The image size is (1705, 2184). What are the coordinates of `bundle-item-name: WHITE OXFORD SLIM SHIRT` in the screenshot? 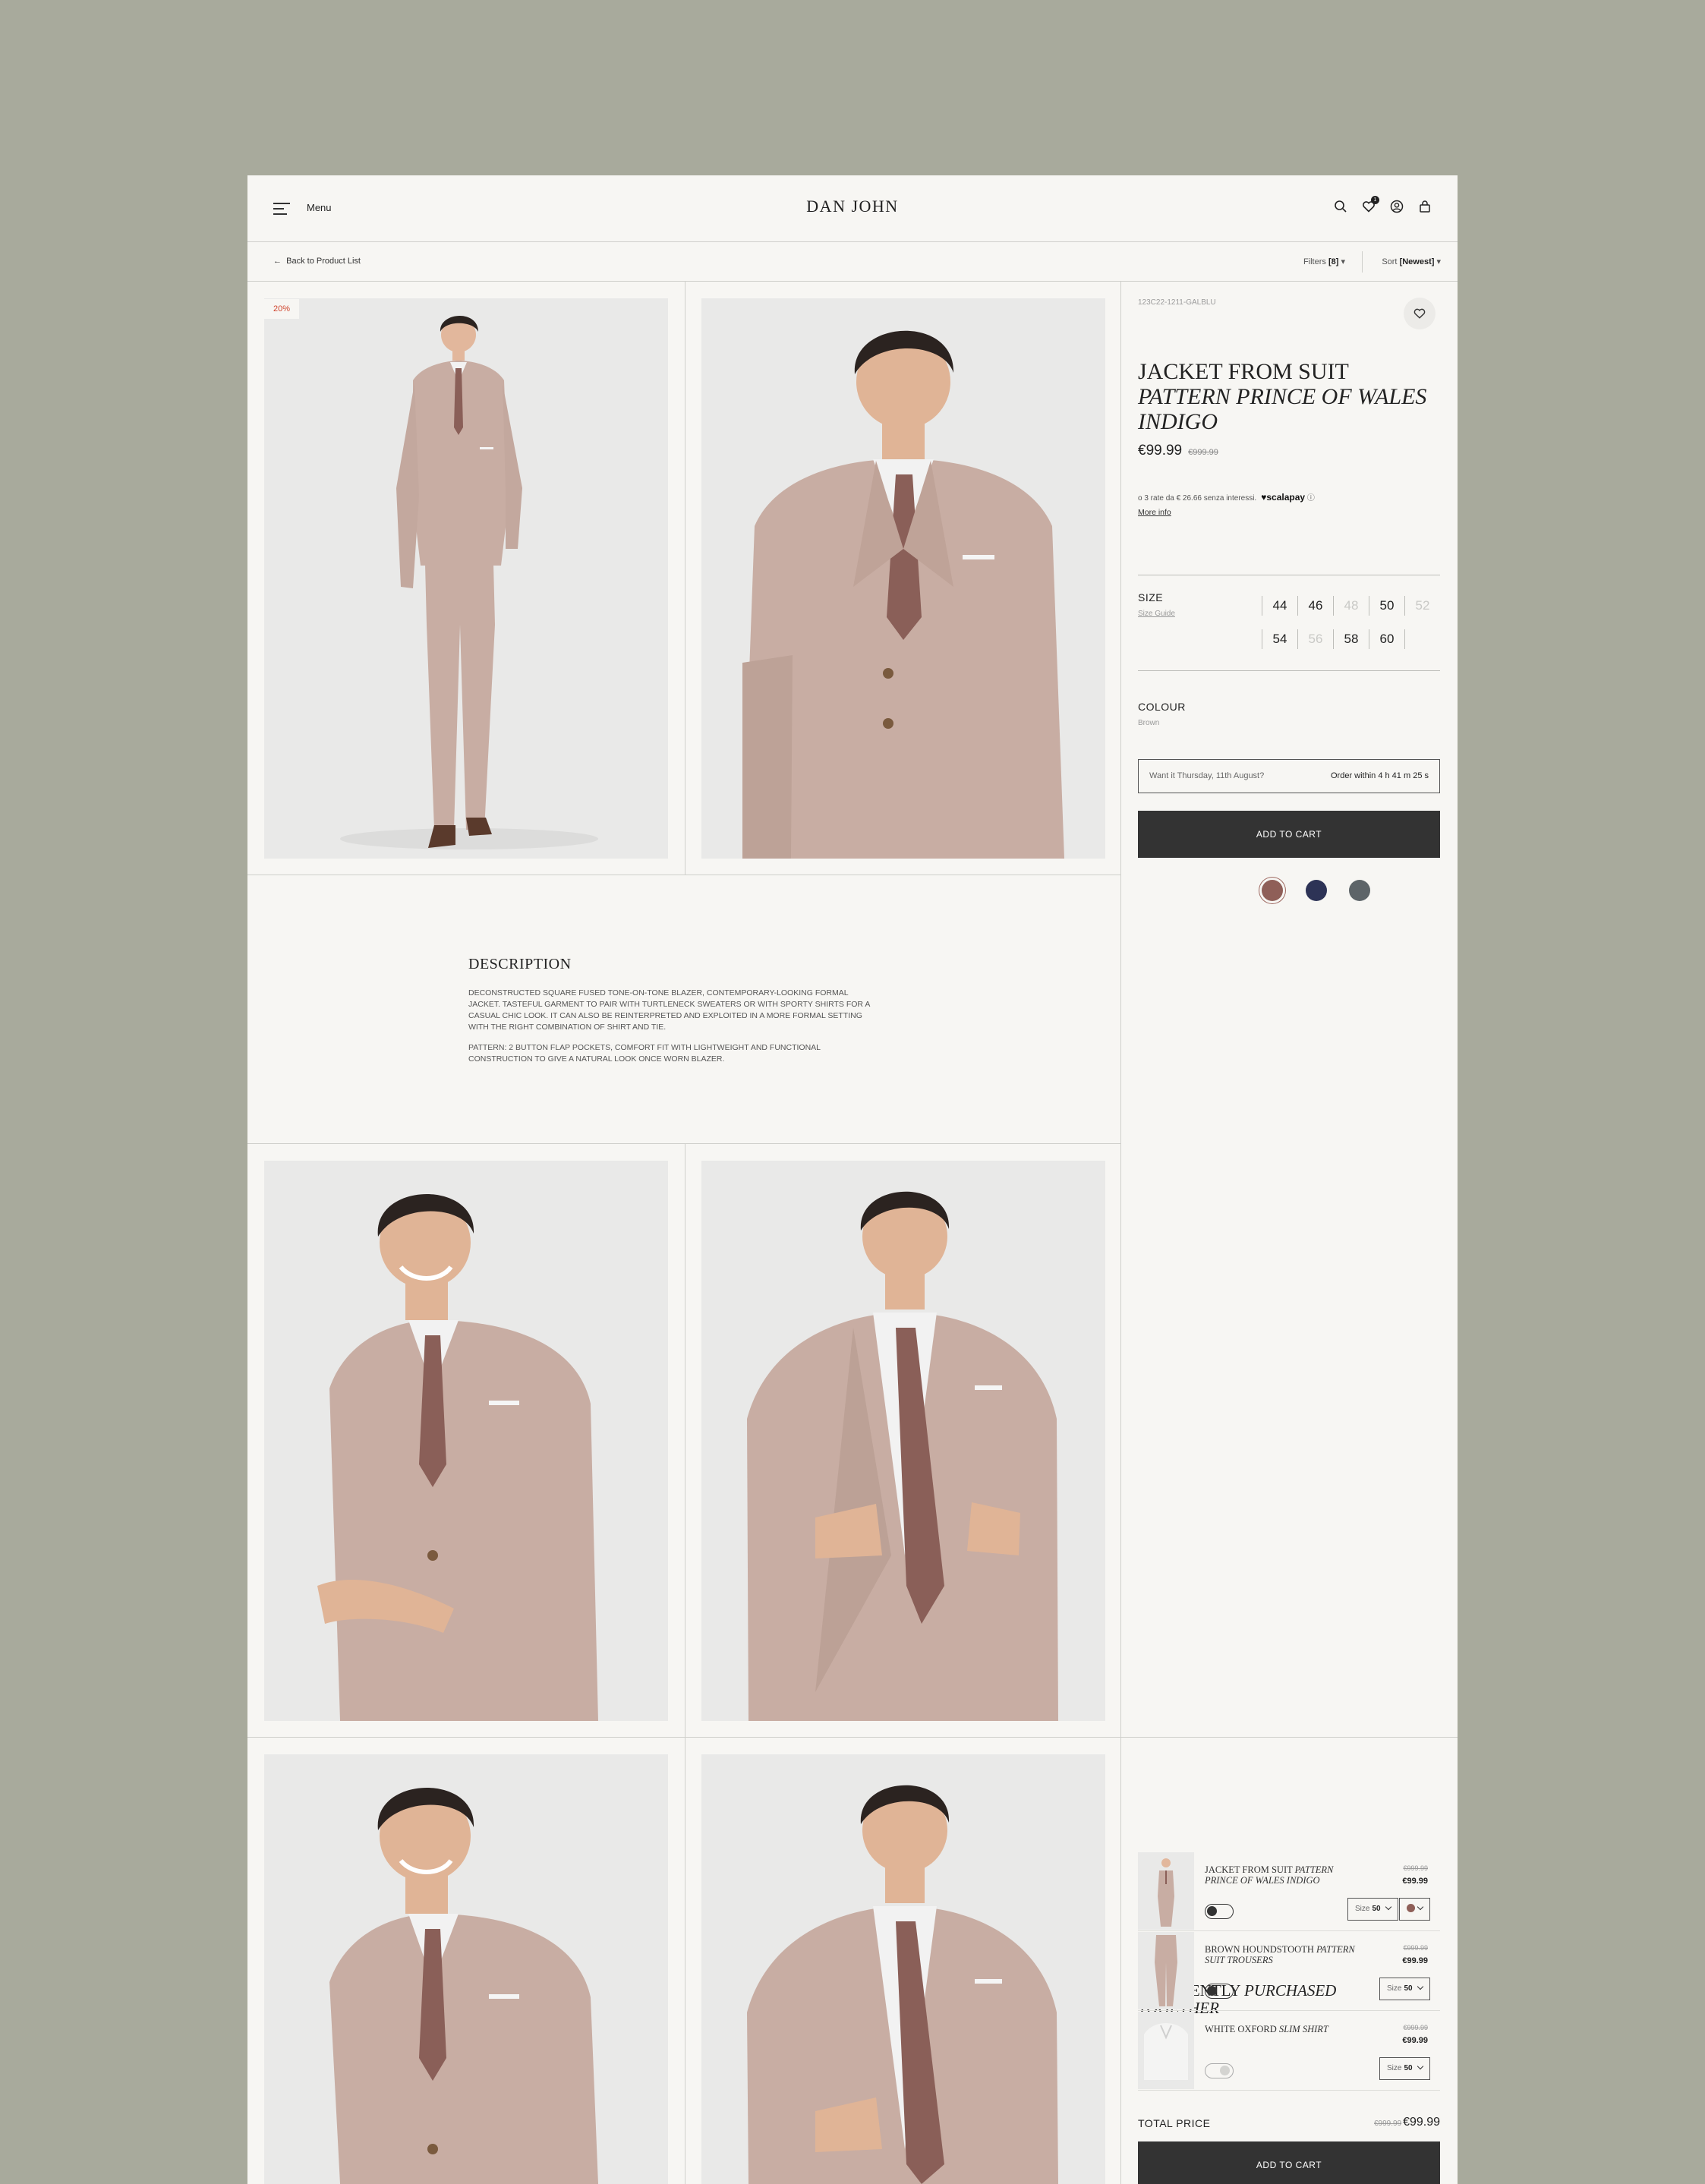 It's located at (1284, 2029).